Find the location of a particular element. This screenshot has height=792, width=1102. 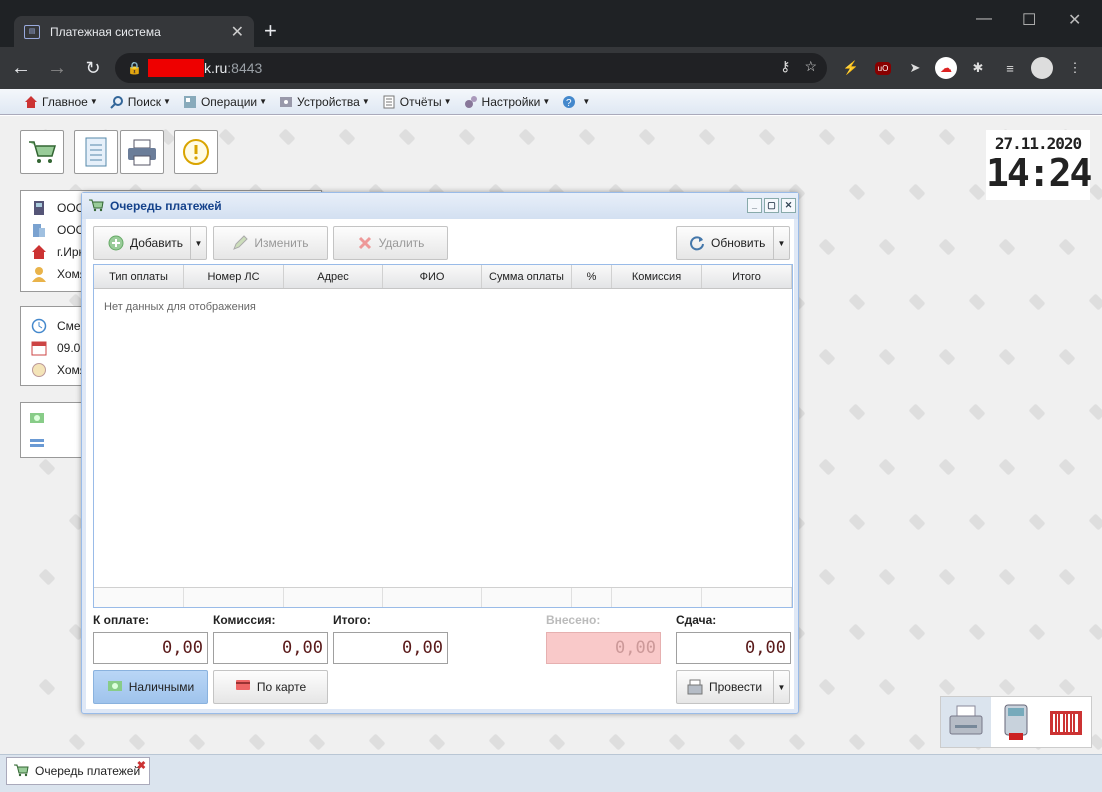

building-icon is located at coordinates (39, 230).